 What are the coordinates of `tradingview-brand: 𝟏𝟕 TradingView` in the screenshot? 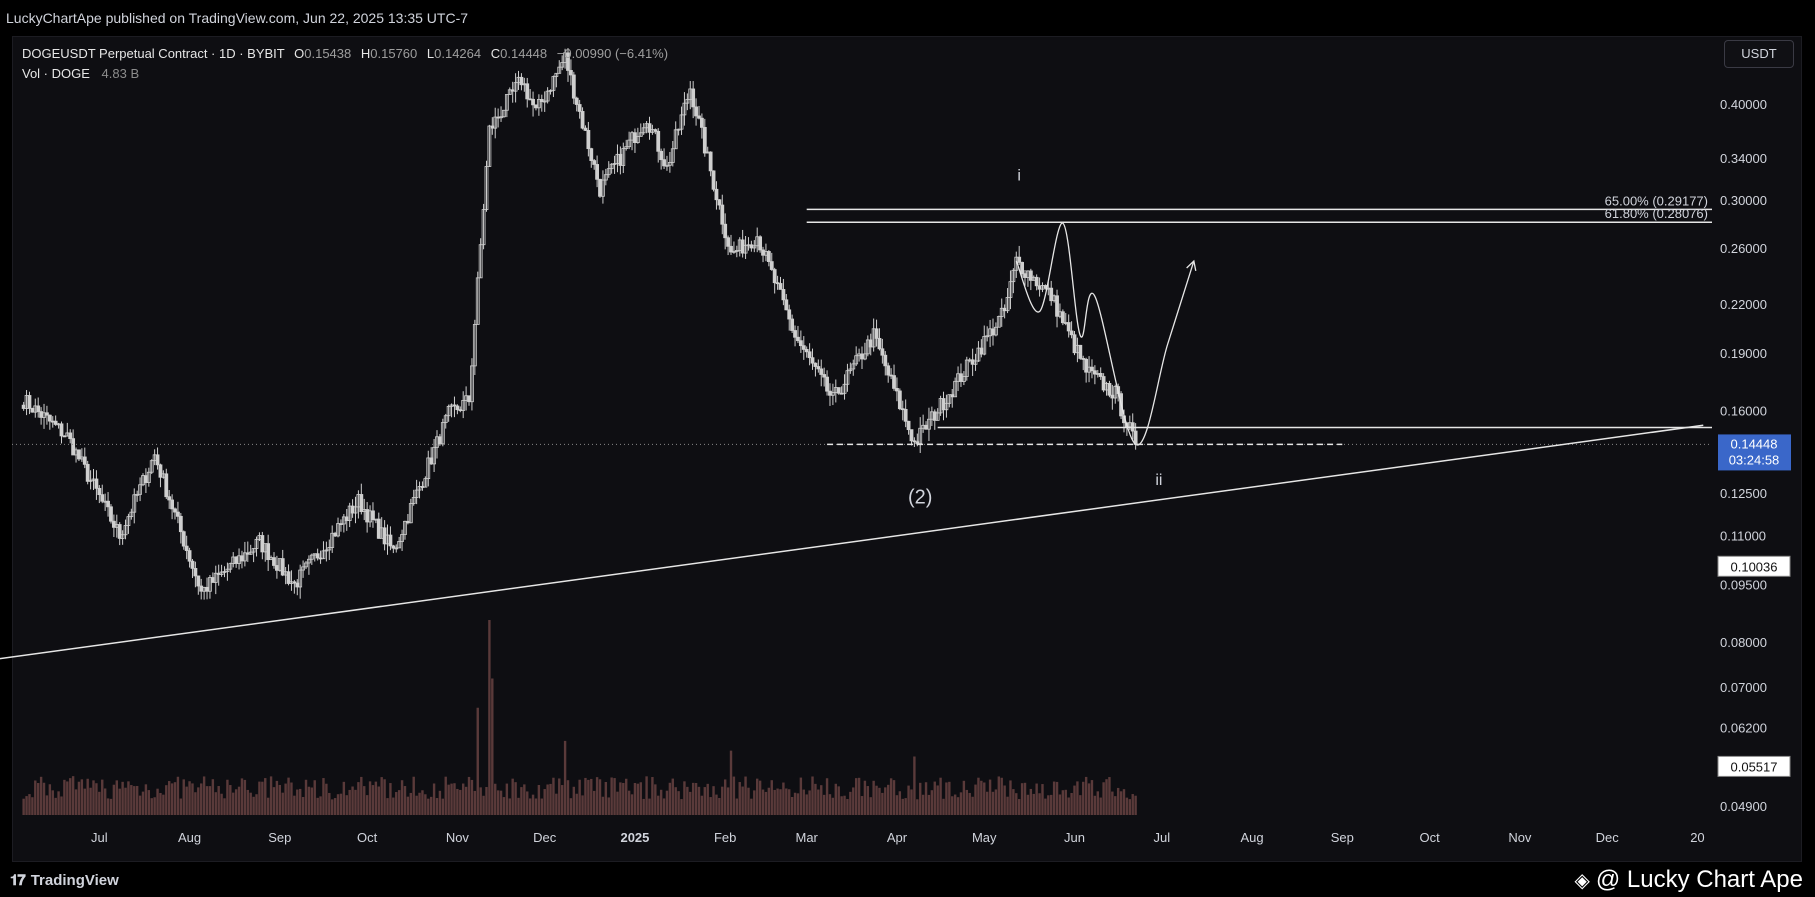 It's located at (64, 880).